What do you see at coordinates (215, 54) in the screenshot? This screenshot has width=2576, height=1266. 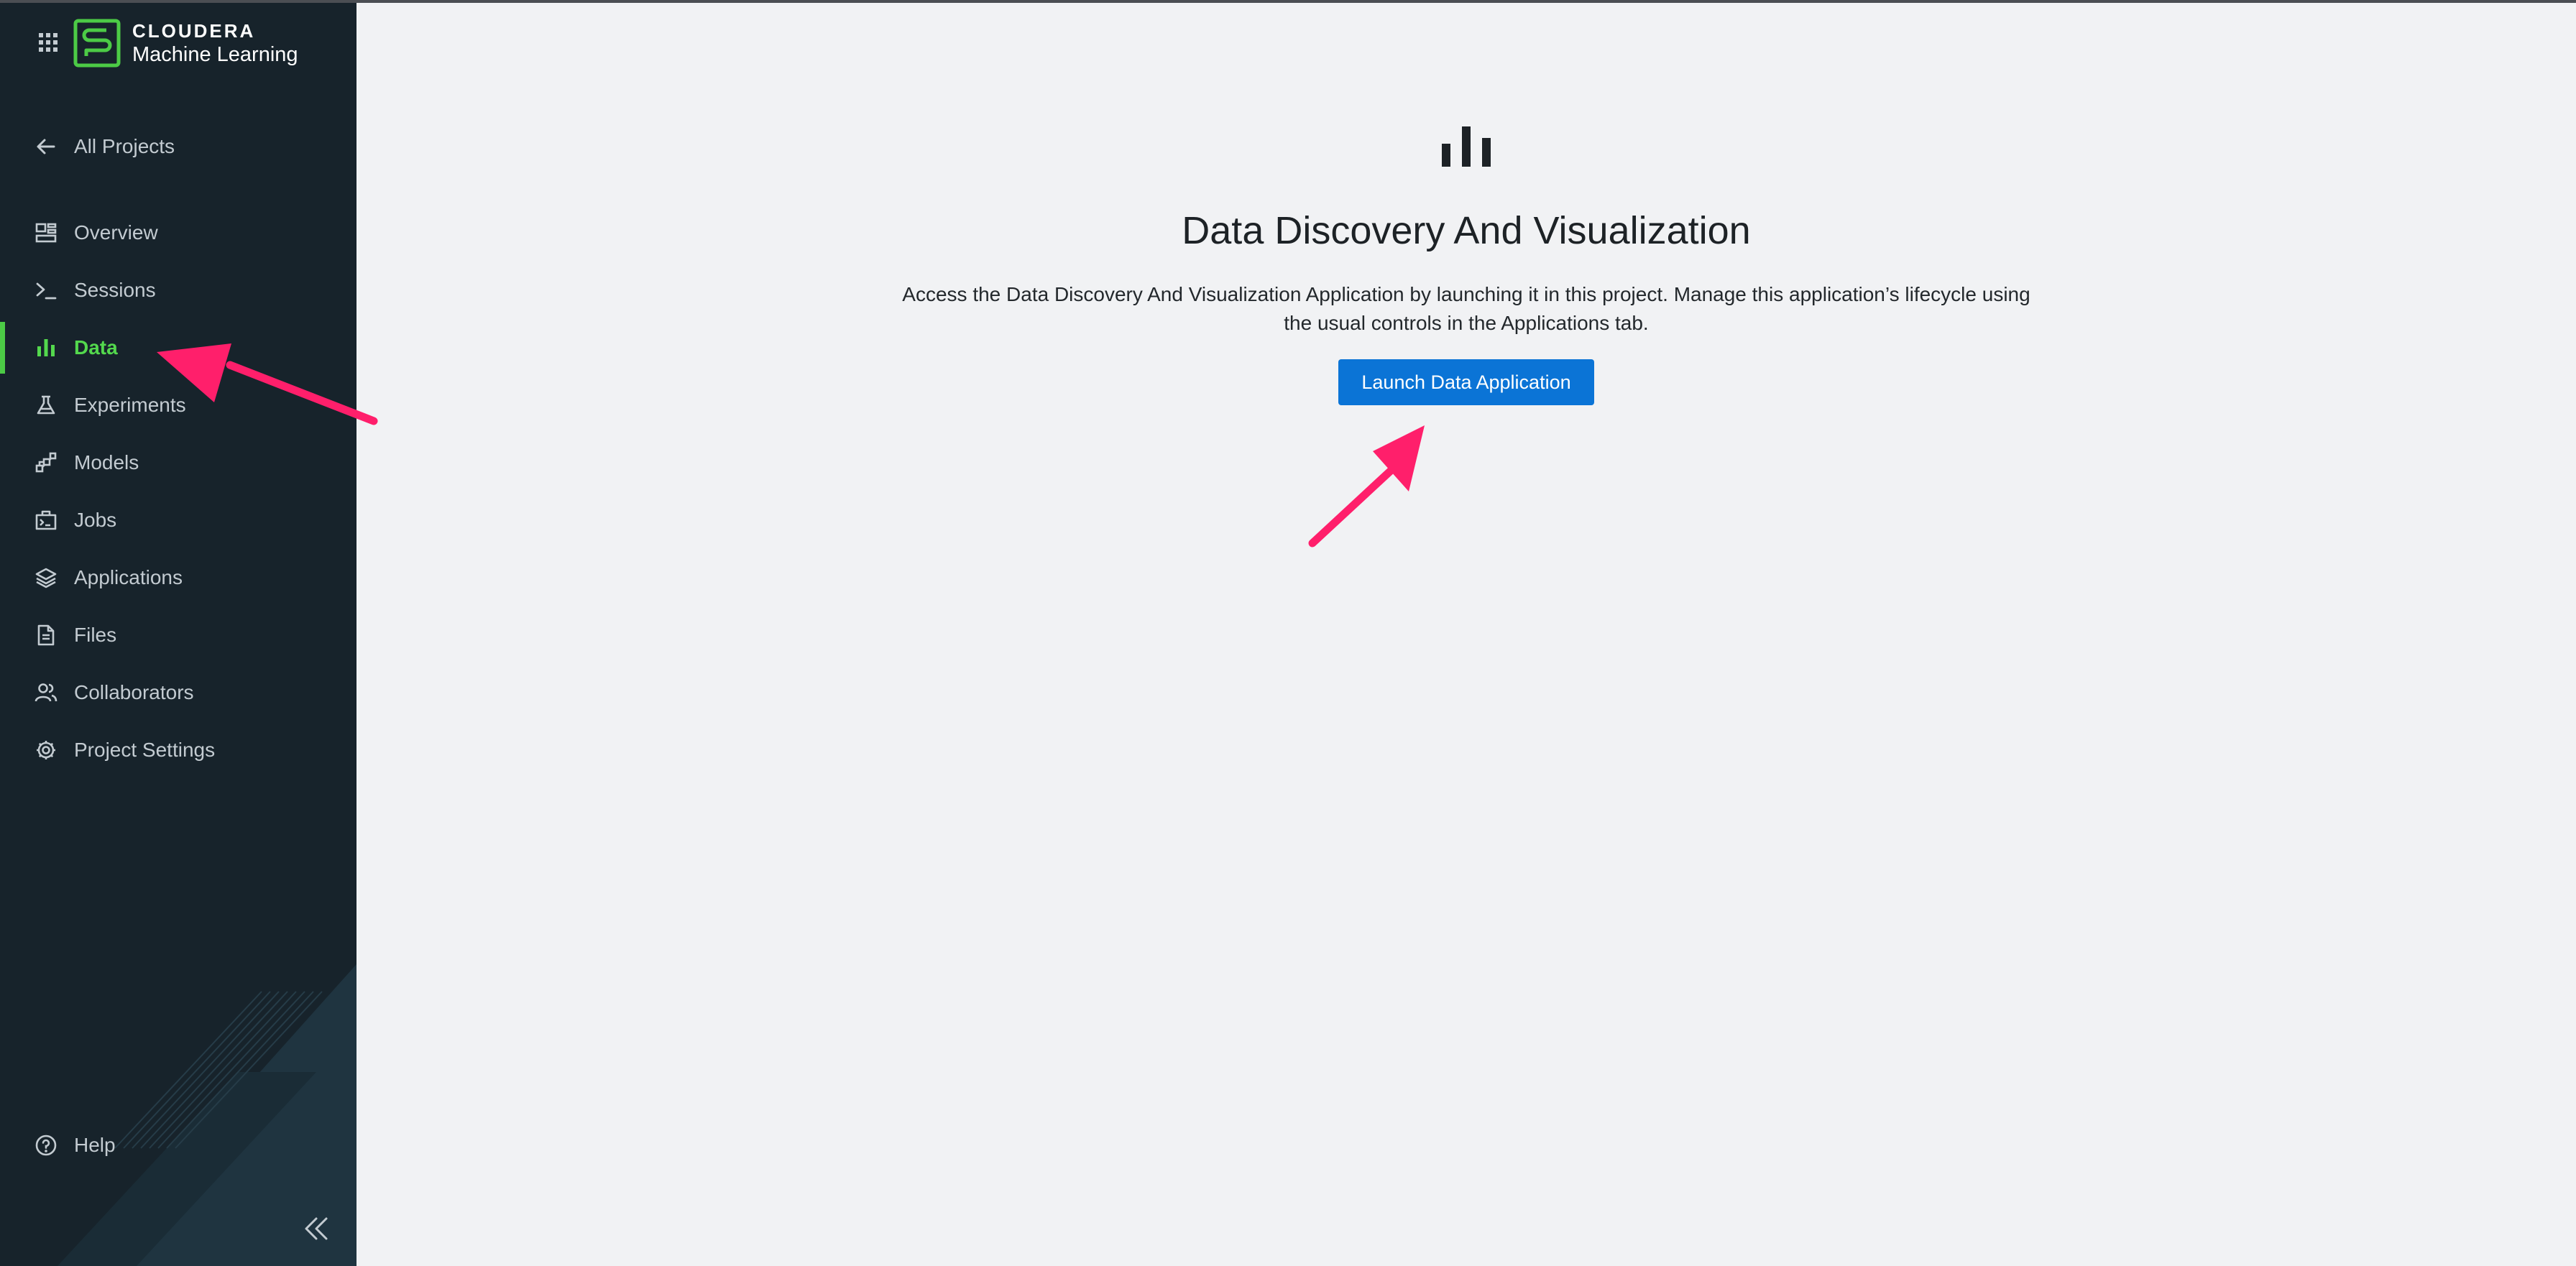 I see `brand-product-name: Machine Learning` at bounding box center [215, 54].